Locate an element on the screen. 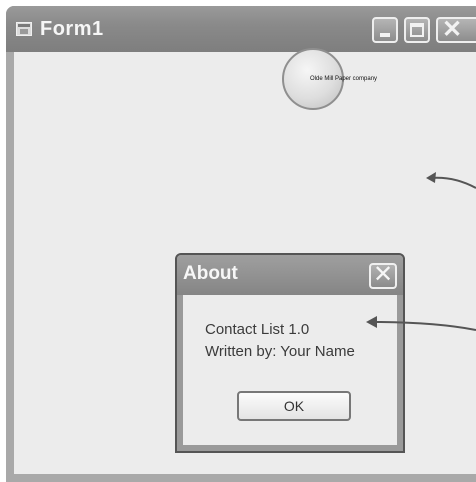  about-close-button: ✕ is located at coordinates (383, 276).